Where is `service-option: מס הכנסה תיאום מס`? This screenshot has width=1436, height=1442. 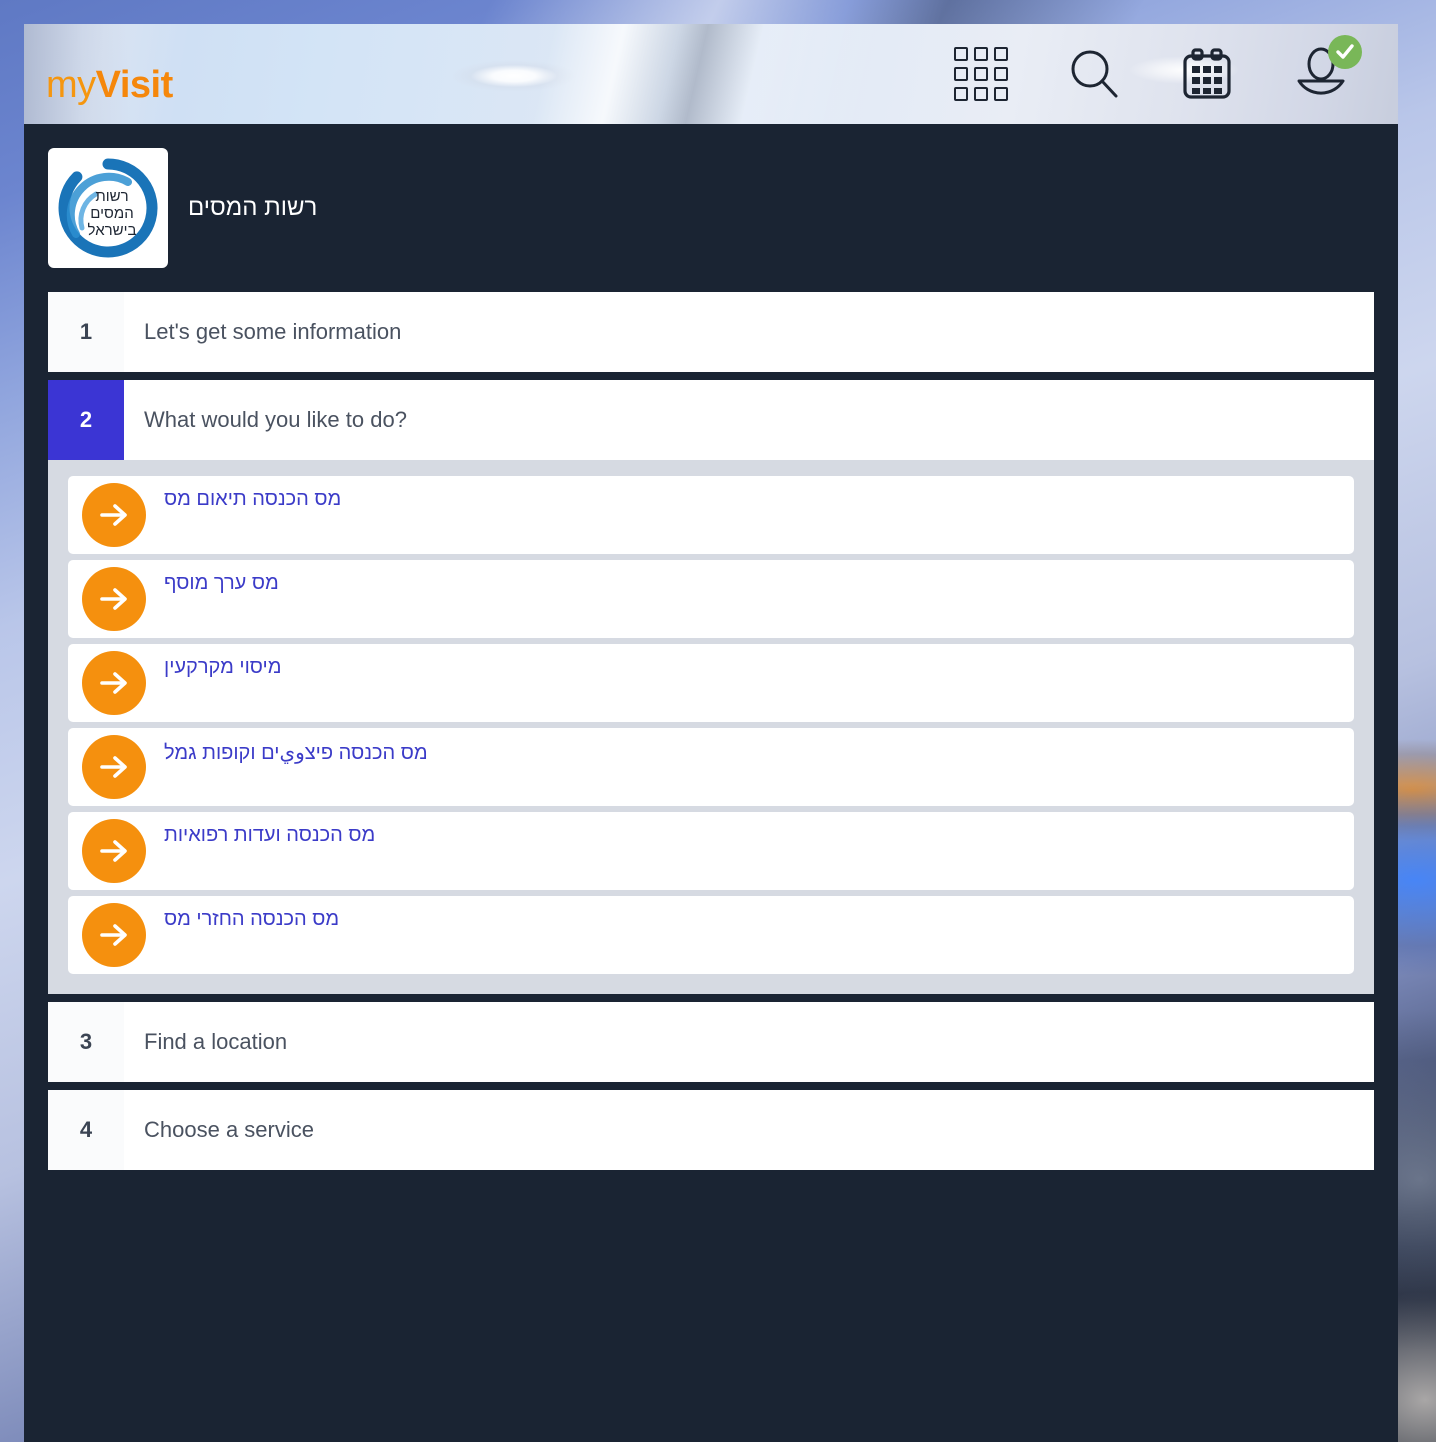 service-option: מס הכנסה תיאום מס is located at coordinates (711, 515).